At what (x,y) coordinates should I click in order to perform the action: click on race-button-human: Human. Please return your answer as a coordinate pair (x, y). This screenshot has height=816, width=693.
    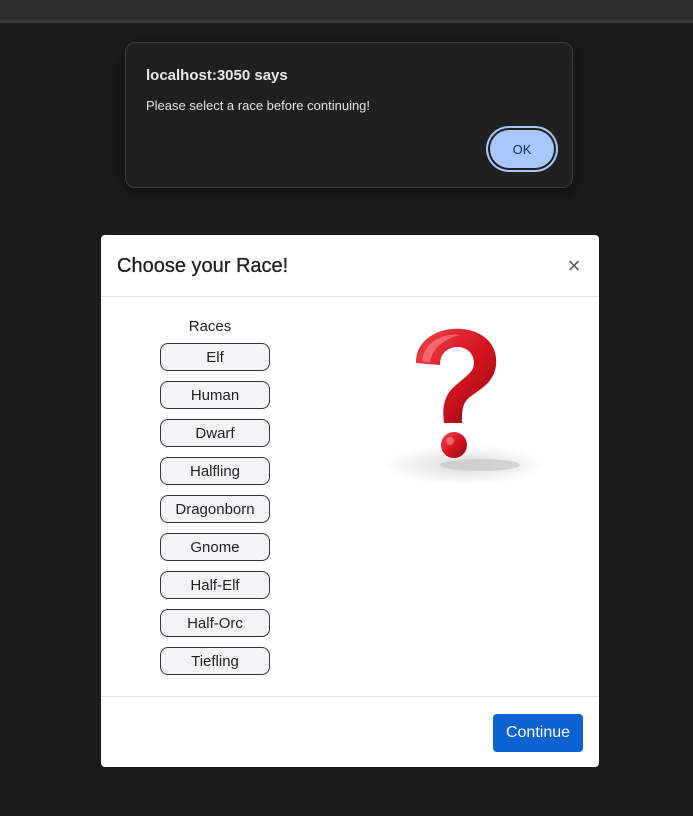
    Looking at the image, I should click on (215, 395).